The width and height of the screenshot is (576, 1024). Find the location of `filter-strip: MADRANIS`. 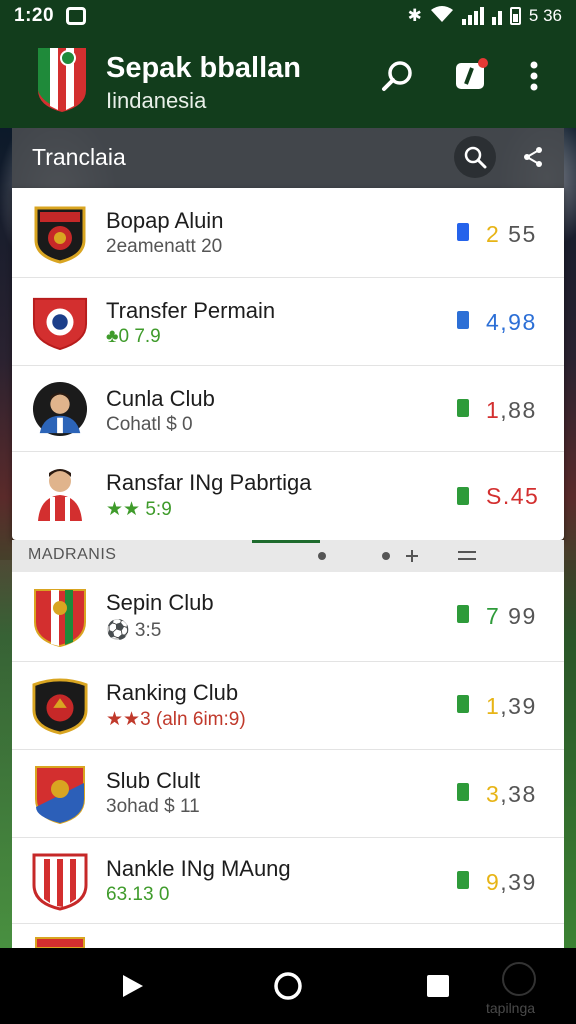

filter-strip: MADRANIS is located at coordinates (288, 556).